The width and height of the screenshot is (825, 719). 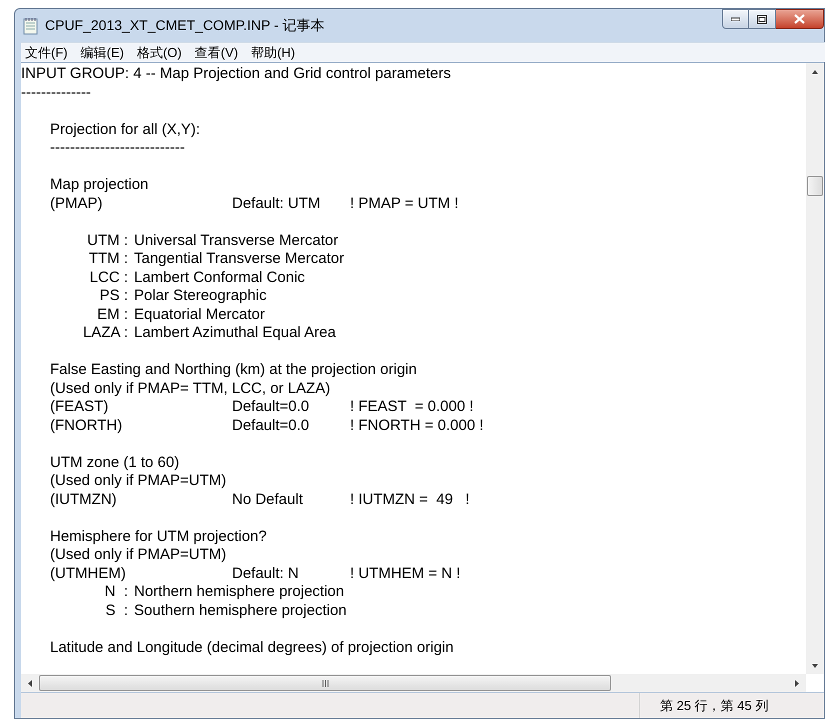 I want to click on text-line: ---------------------------, so click(x=117, y=148).